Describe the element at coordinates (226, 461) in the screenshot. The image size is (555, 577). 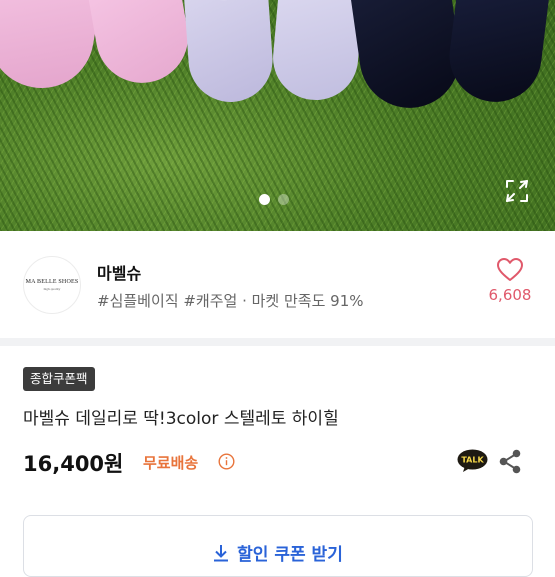
I see `info-circle-icon` at that location.